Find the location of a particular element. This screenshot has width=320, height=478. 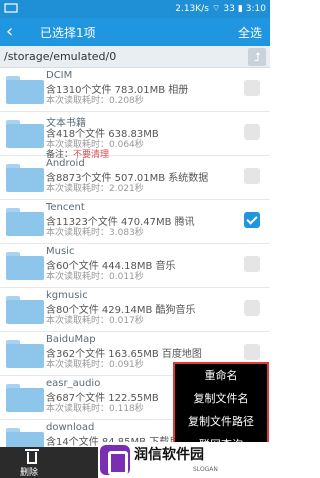

folder-name: easr_audio is located at coordinates (73, 383).